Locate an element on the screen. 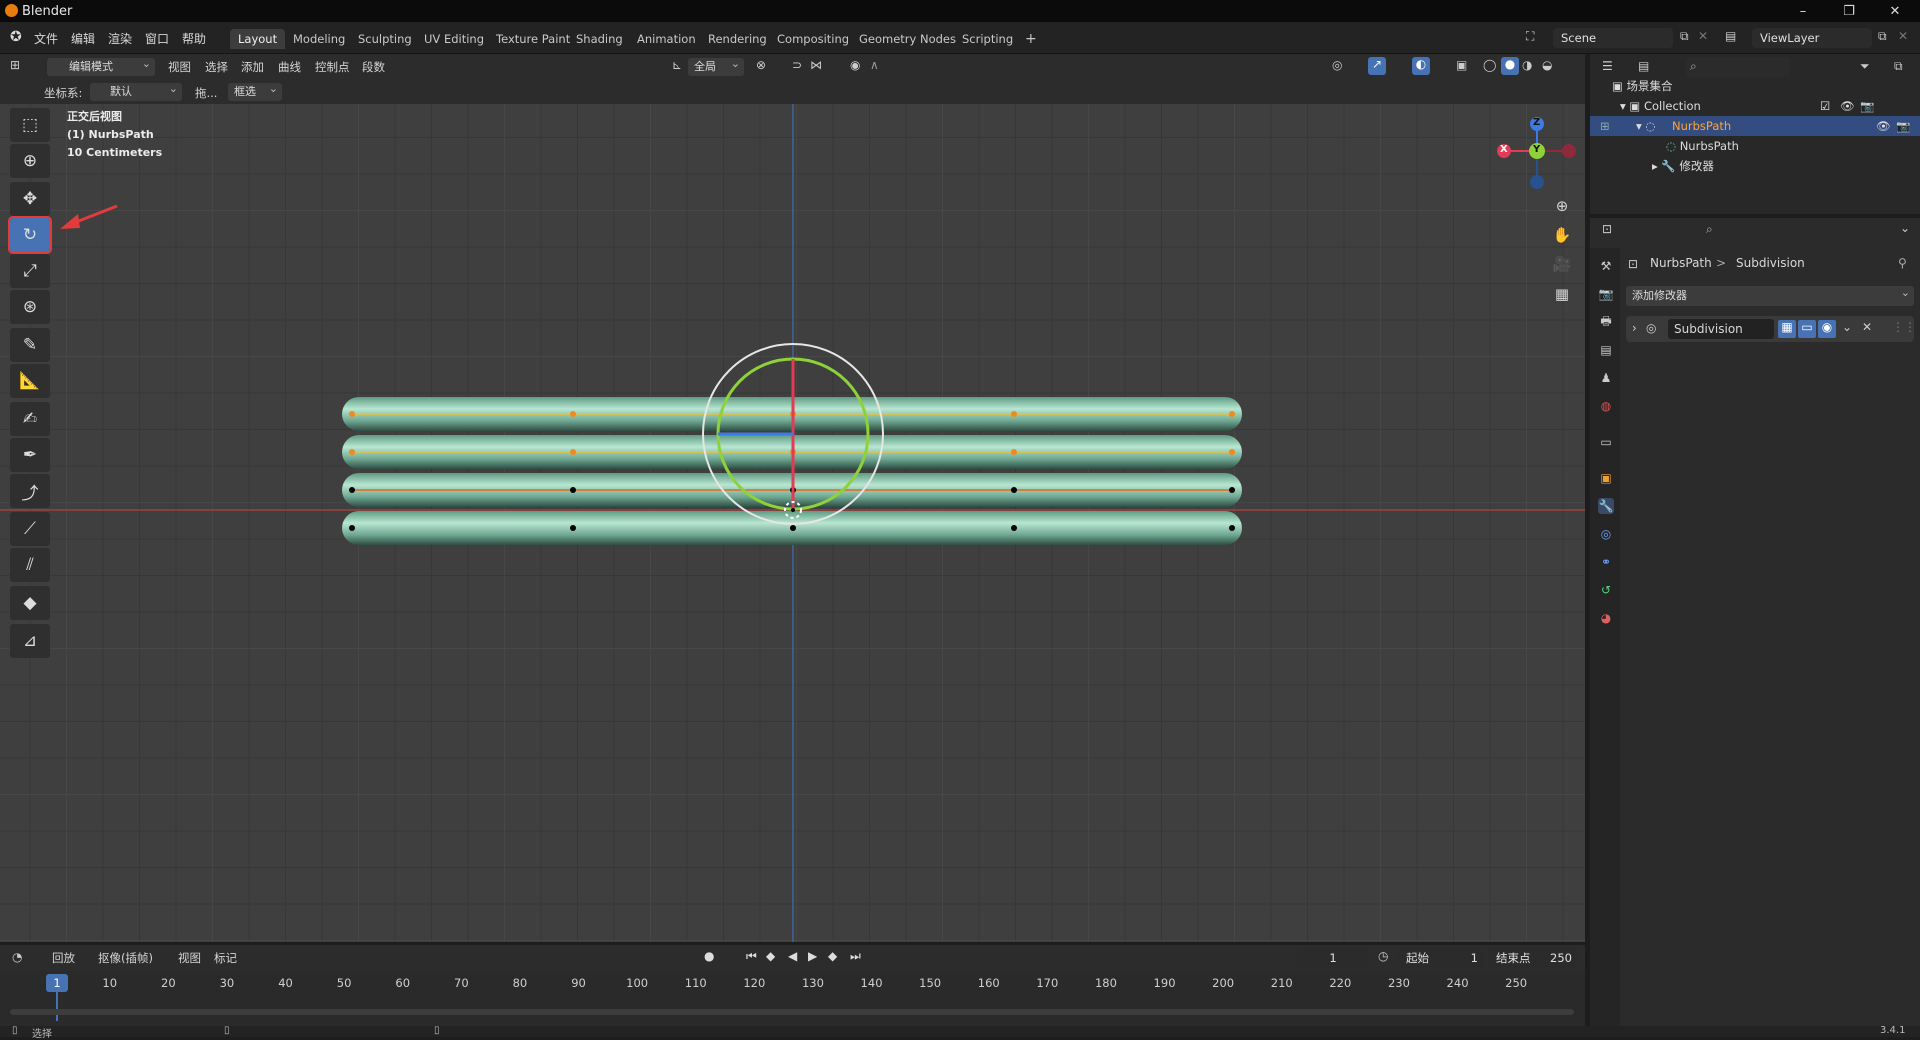 The image size is (1920, 1040). edit-mode-icon: ⊞ is located at coordinates (1605, 126).